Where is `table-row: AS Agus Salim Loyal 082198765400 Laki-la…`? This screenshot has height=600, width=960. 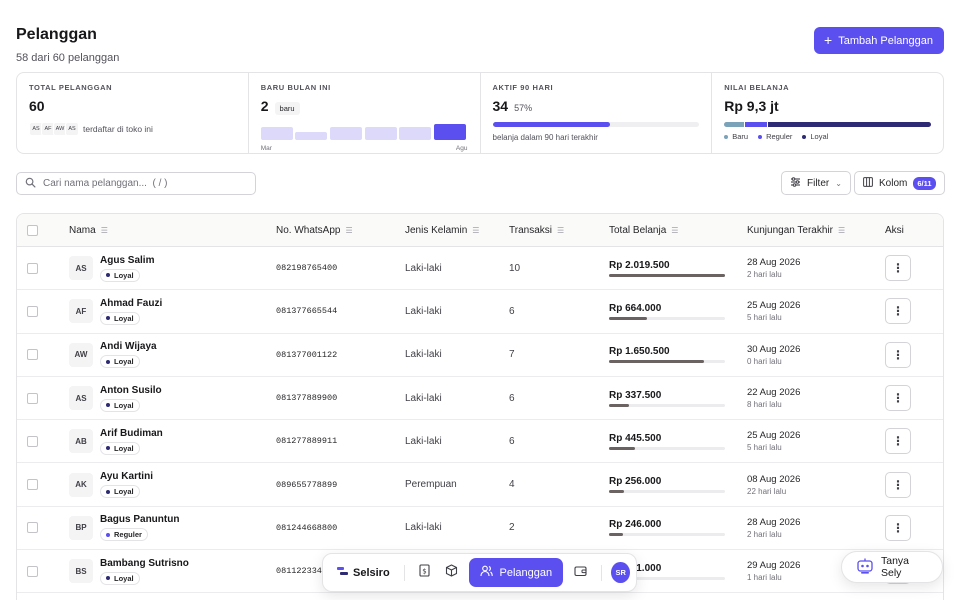
table-row: AS Agus Salim Loyal 082198765400 Laki-la… is located at coordinates (480, 269).